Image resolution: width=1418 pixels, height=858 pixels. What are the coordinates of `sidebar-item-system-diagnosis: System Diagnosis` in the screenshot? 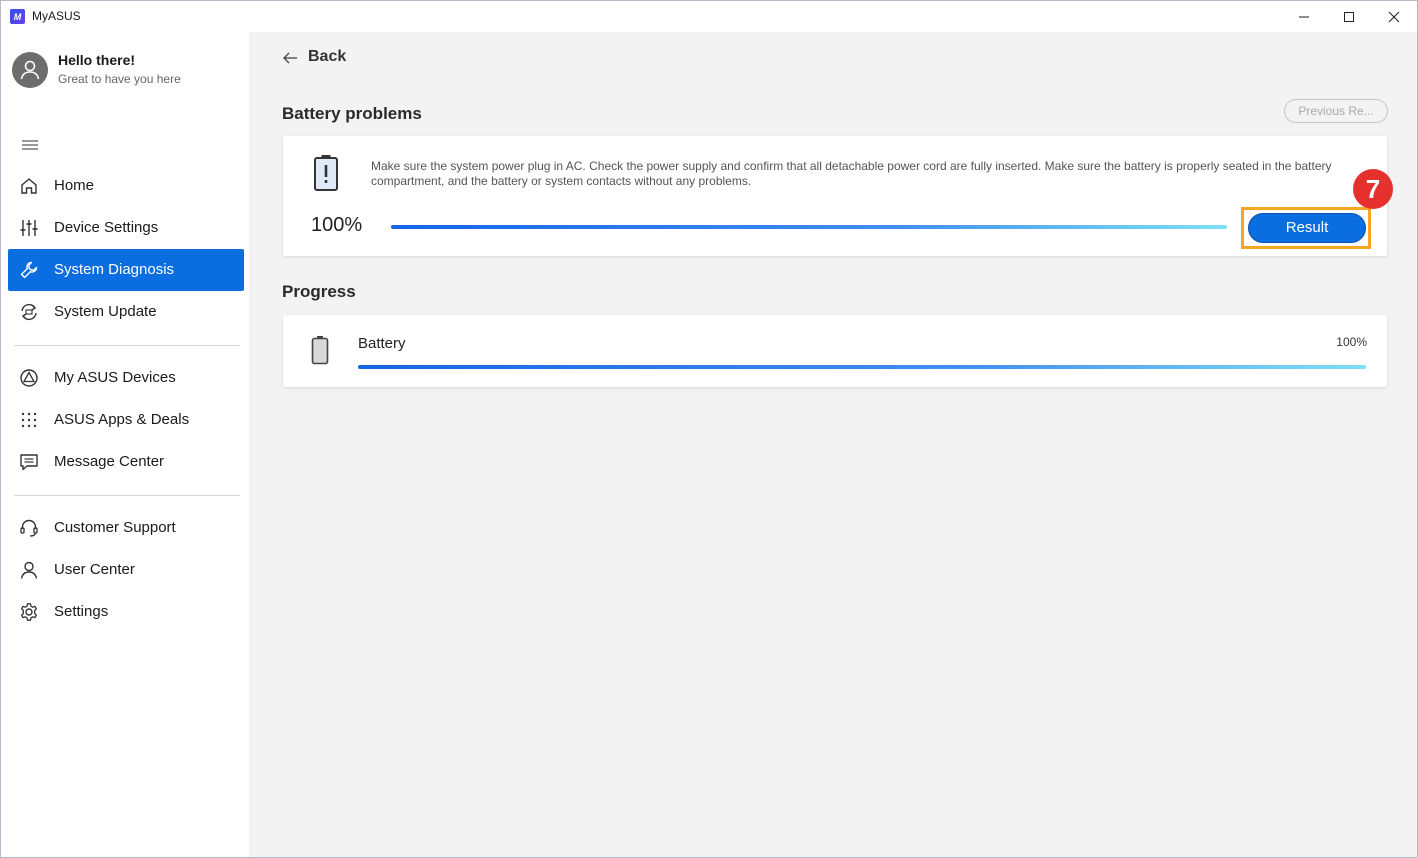 It's located at (126, 270).